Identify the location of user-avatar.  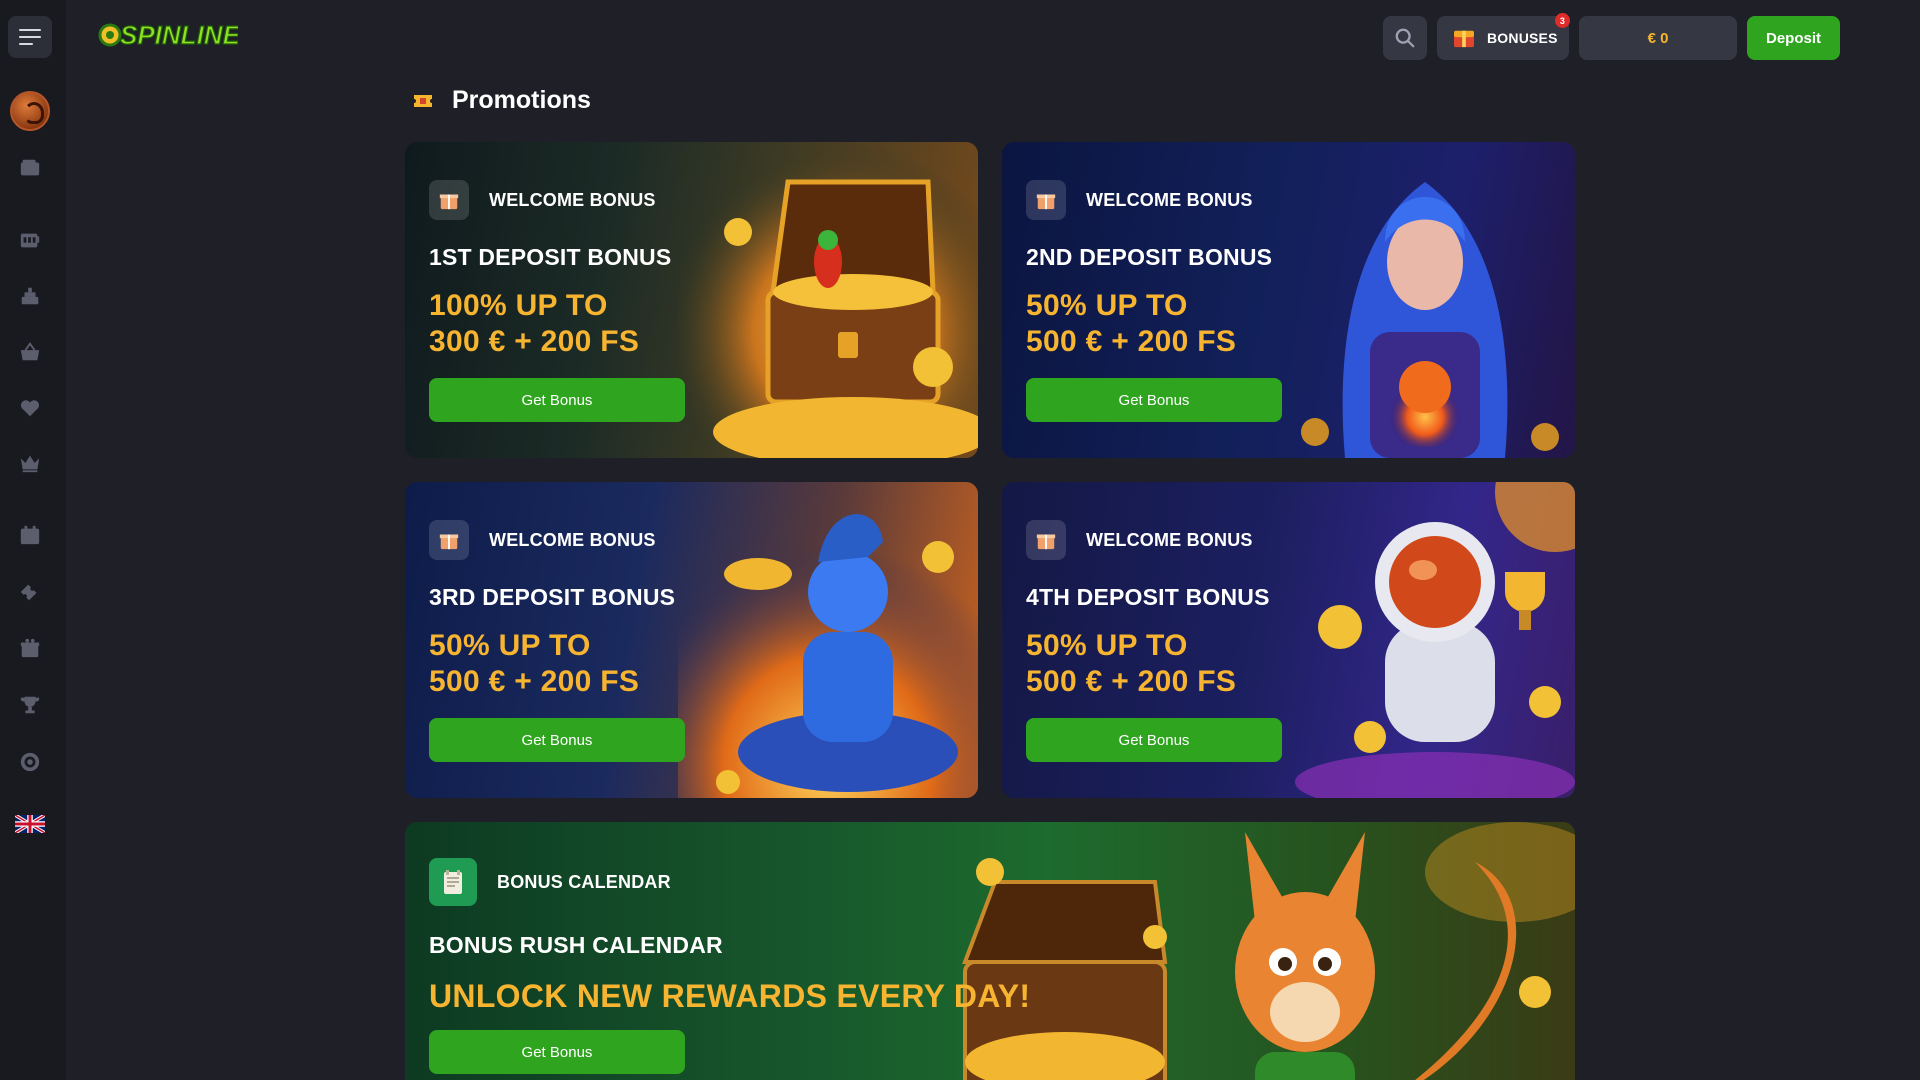
(30, 111).